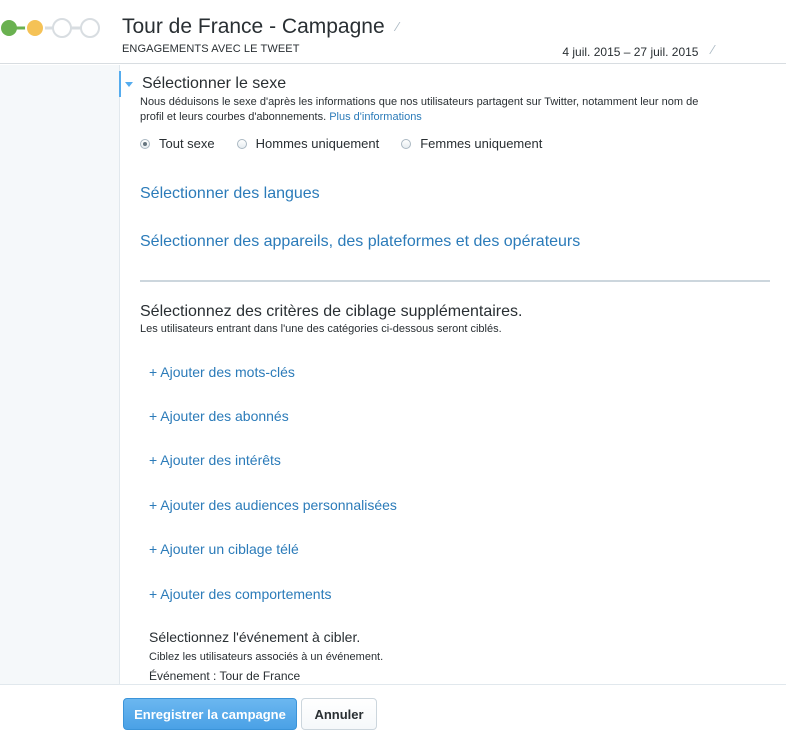 This screenshot has width=786, height=741. I want to click on add-followers-link: + Ajouter des abonnés, so click(219, 416).